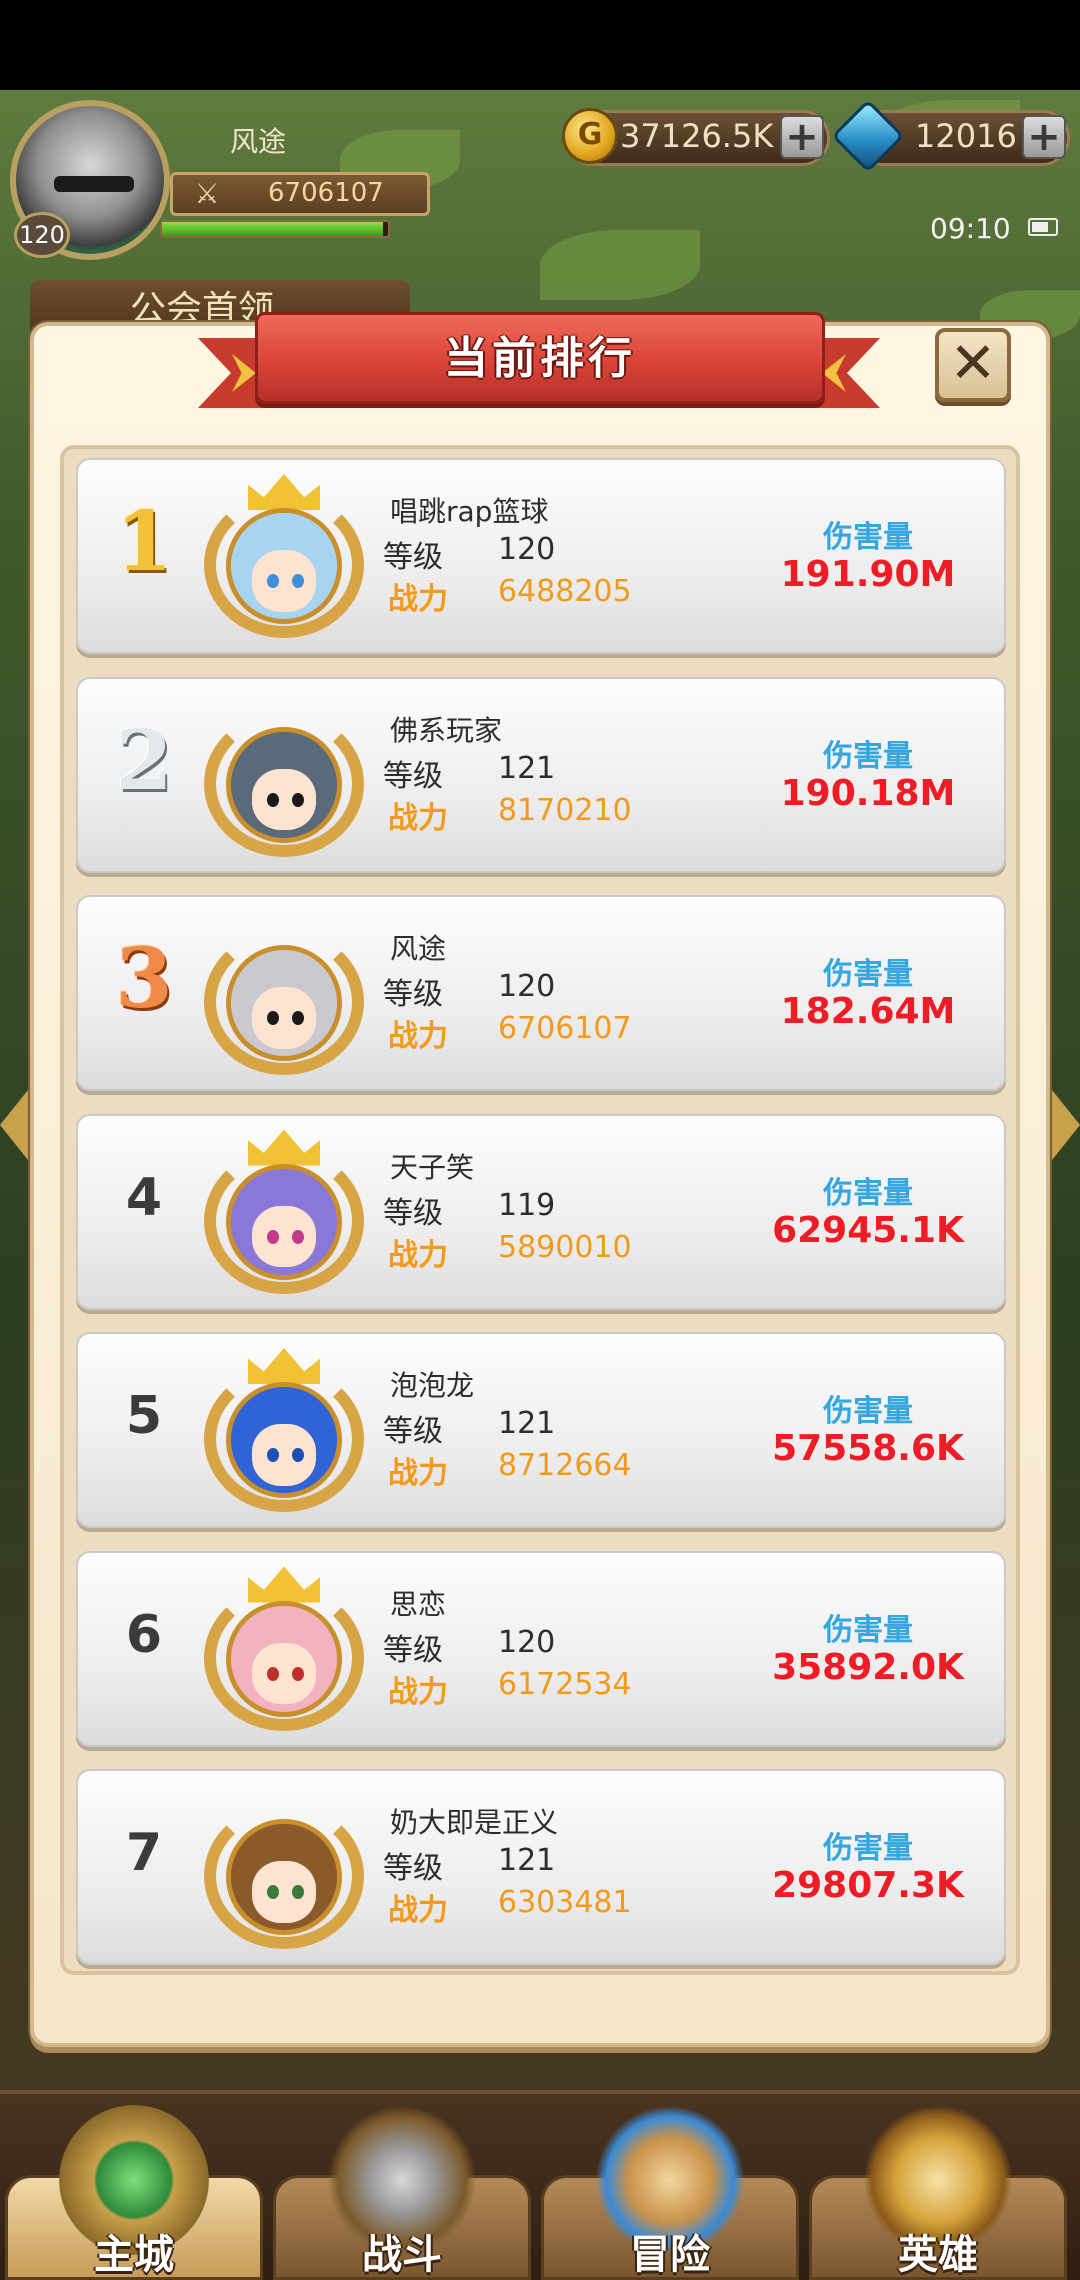 The image size is (1080, 2280). Describe the element at coordinates (565, 1684) in the screenshot. I see `power-value: 6172534` at that location.